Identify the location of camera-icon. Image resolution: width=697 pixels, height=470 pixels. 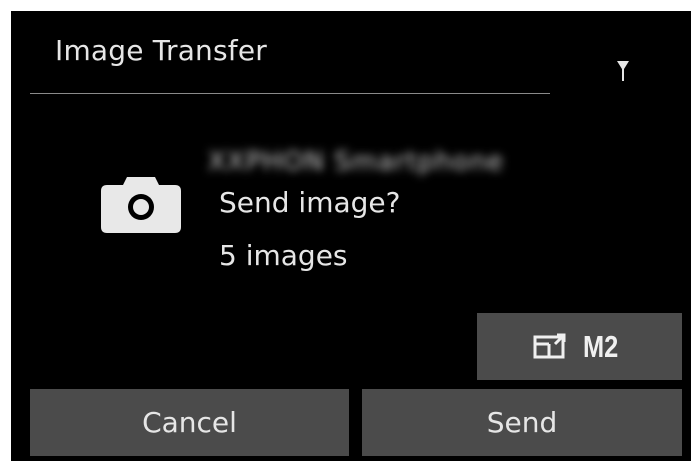
(141, 205).